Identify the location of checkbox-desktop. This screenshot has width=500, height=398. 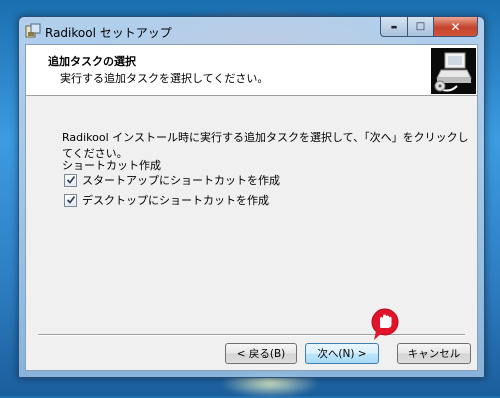
(70, 200).